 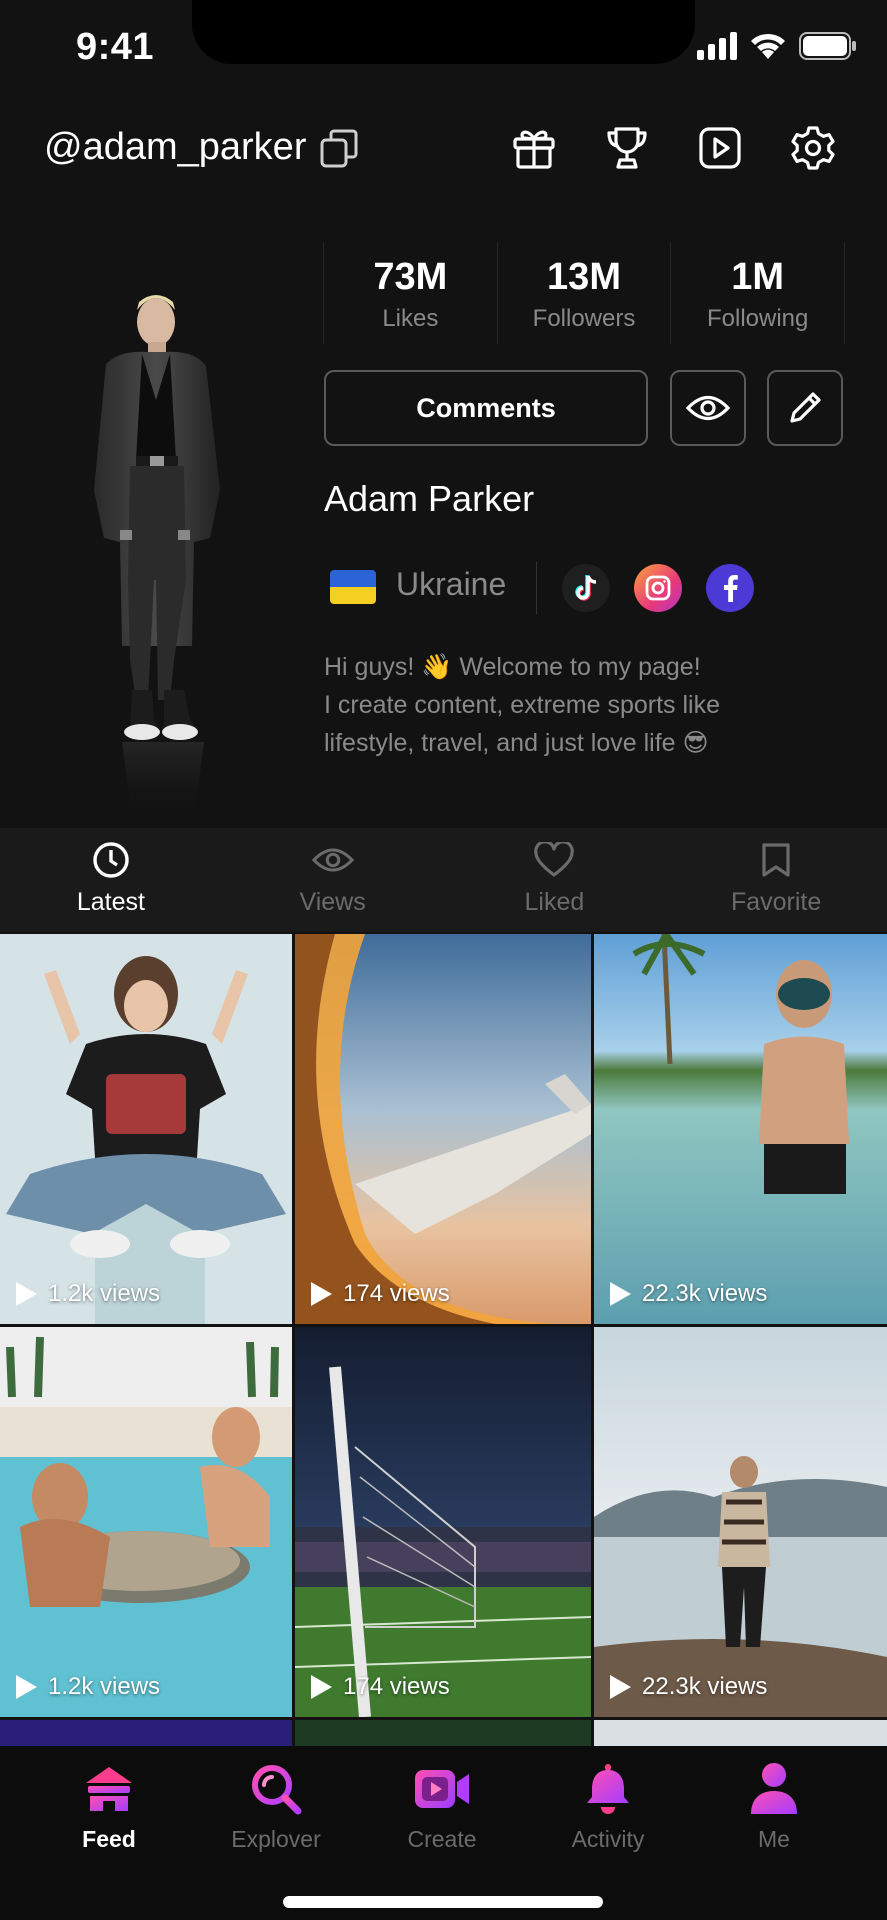 I want to click on nav-label: Activity, so click(x=608, y=1839).